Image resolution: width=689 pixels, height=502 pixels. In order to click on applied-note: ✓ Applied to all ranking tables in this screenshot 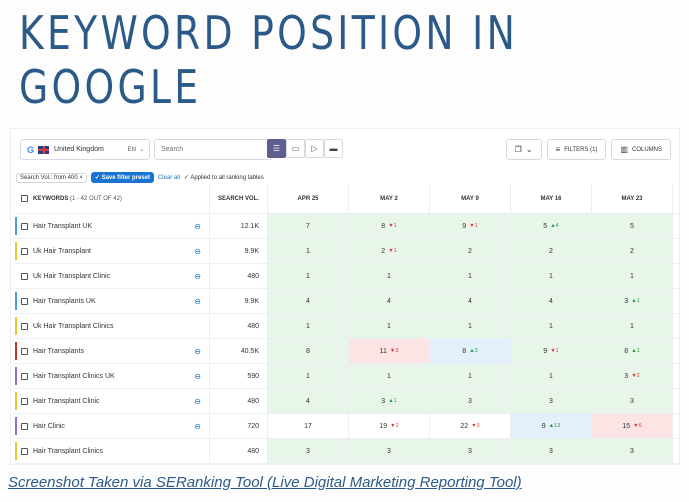, I will do `click(224, 177)`.